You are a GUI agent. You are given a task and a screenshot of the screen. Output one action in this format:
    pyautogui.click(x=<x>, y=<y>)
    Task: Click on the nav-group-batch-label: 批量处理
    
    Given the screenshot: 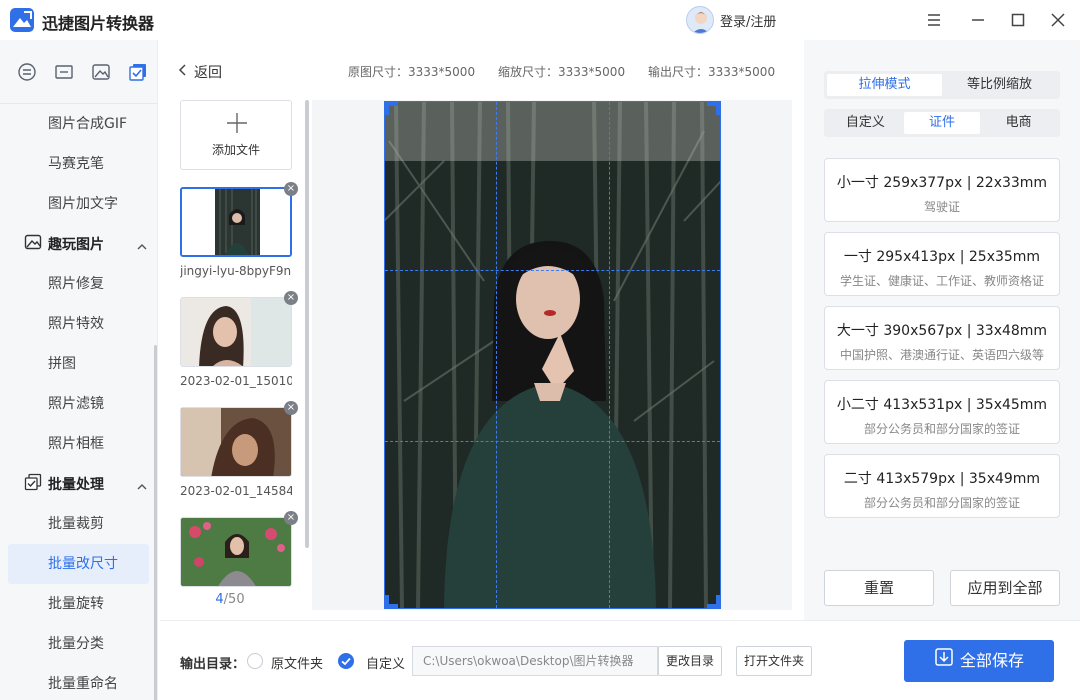 What is the action you would take?
    pyautogui.click(x=76, y=485)
    